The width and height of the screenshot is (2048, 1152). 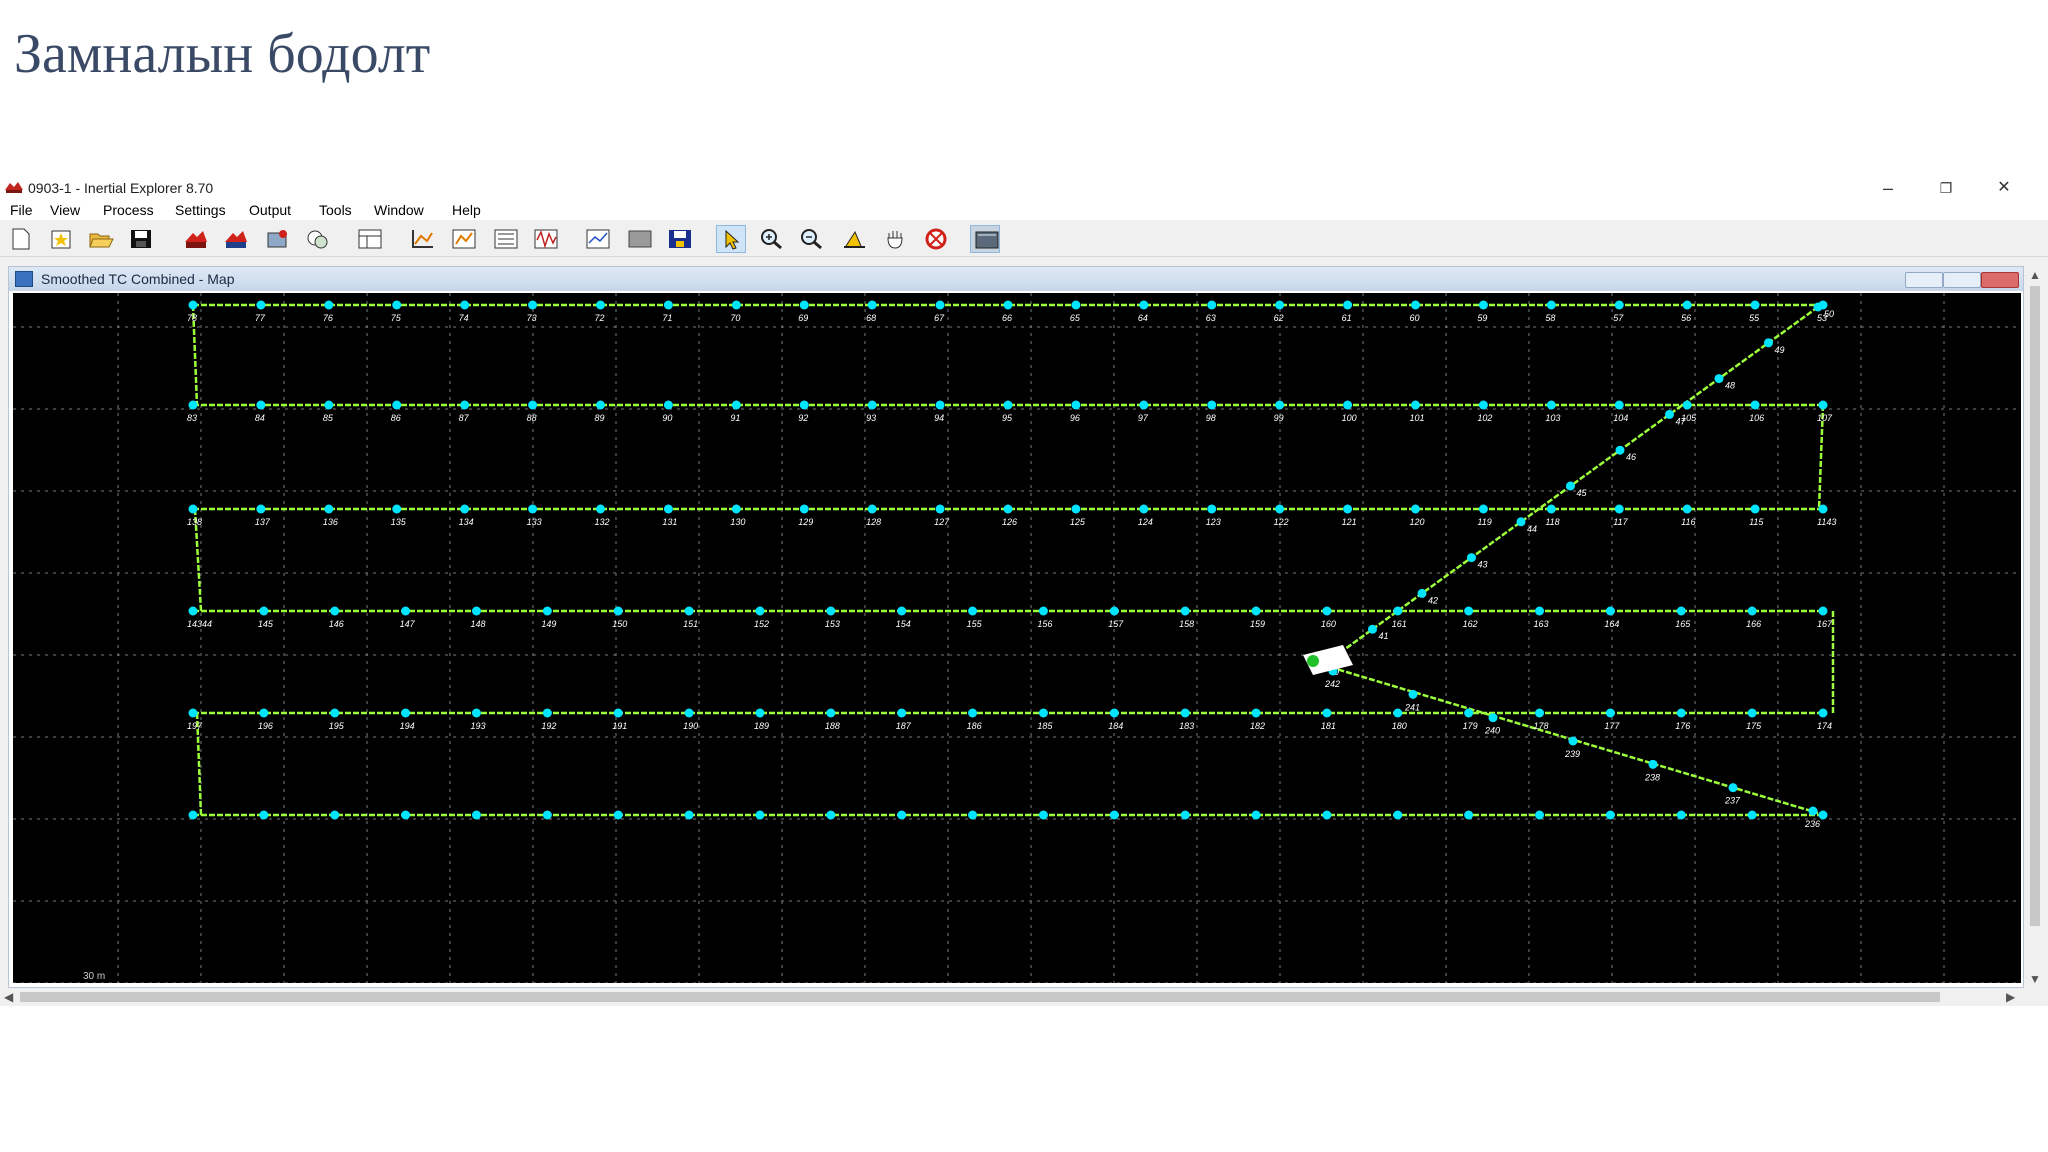 I want to click on scroll-left-icon: ◀, so click(x=8, y=997).